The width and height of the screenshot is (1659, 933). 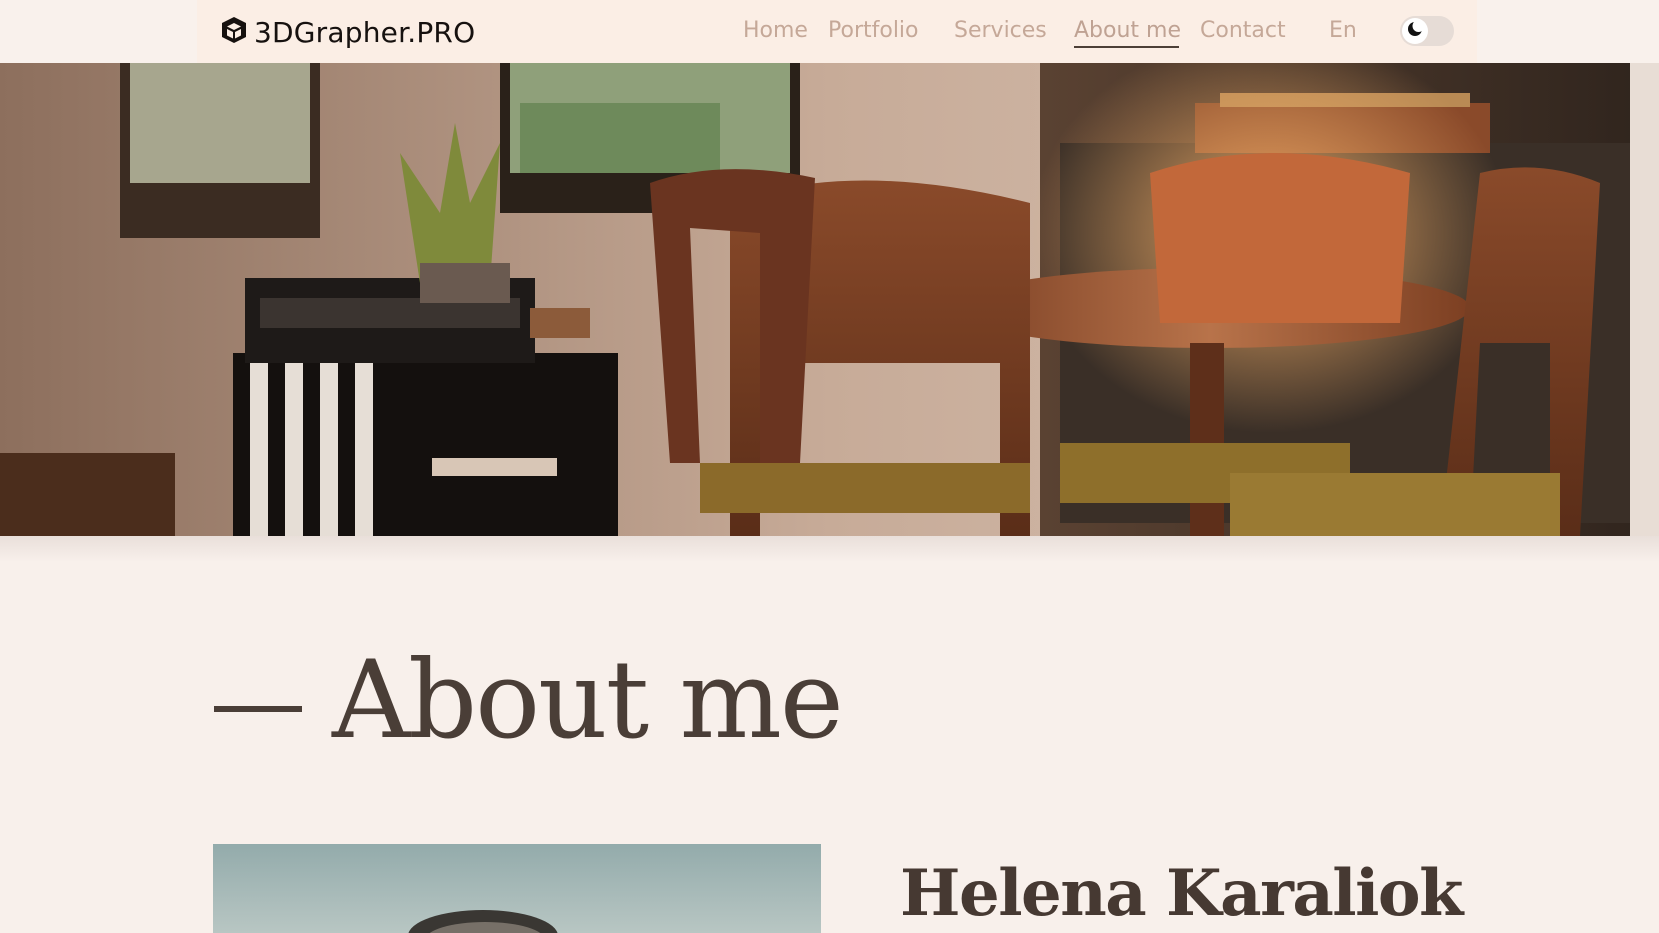 What do you see at coordinates (873, 33) in the screenshot?
I see `nav-link-portfolio: Portfolio` at bounding box center [873, 33].